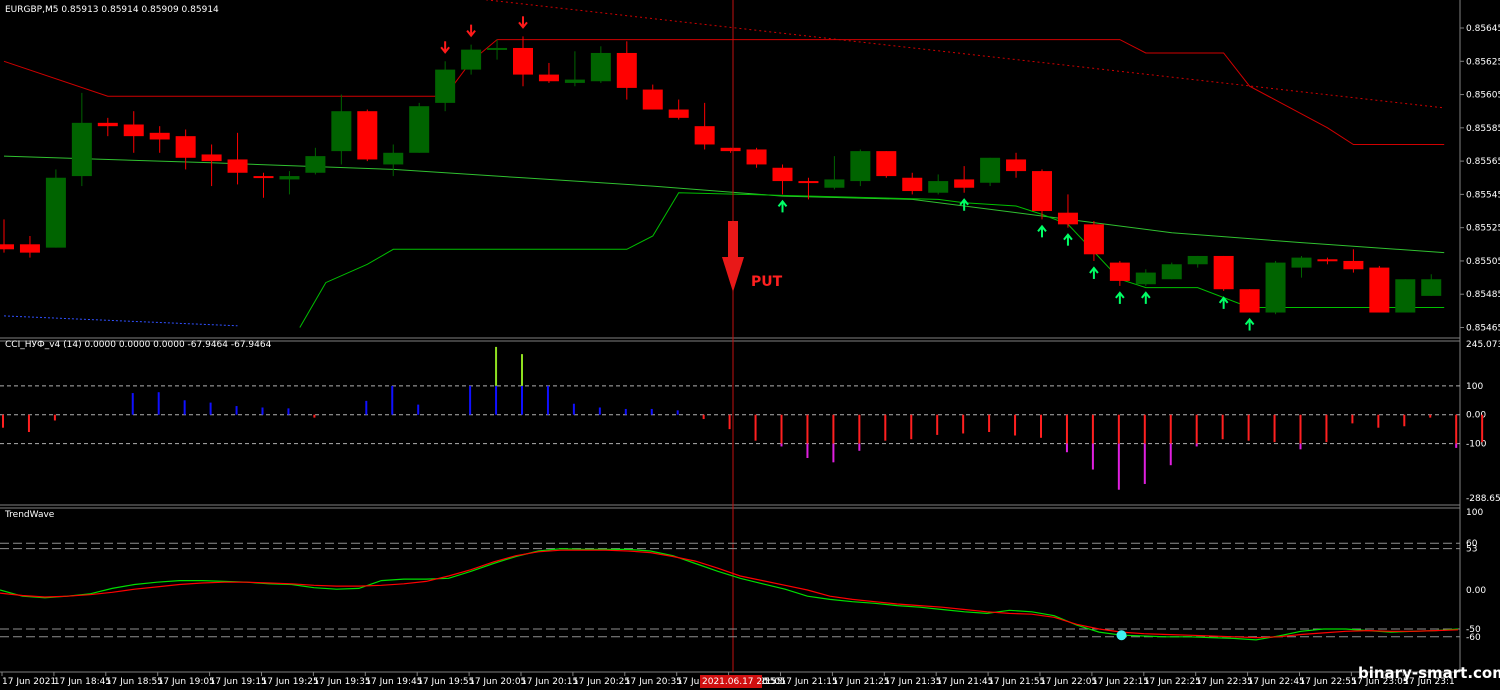 The height and width of the screenshot is (690, 1500). What do you see at coordinates (82, 682) in the screenshot?
I see `x-tick-label: 17 Jun 18:45` at bounding box center [82, 682].